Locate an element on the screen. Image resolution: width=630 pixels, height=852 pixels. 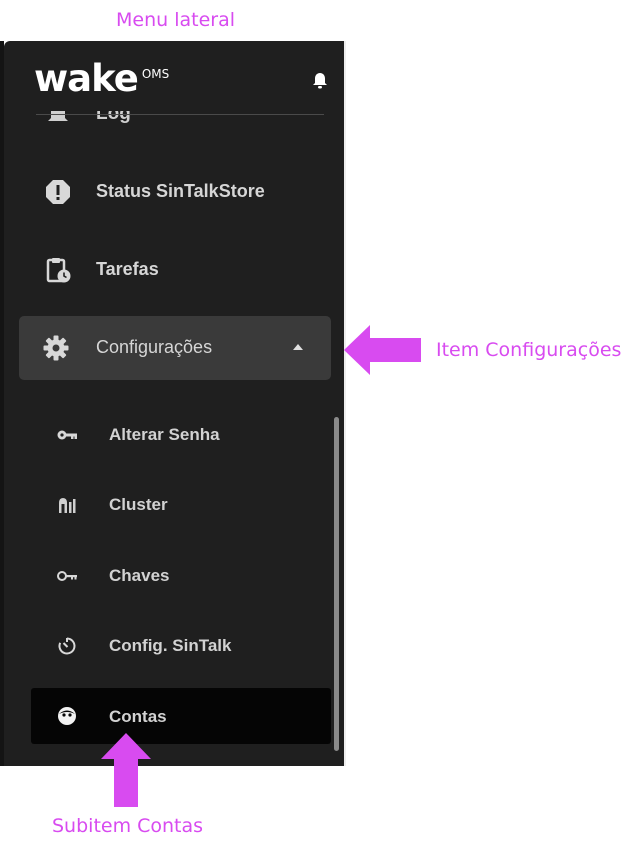
key-outline-icon is located at coordinates (67, 576).